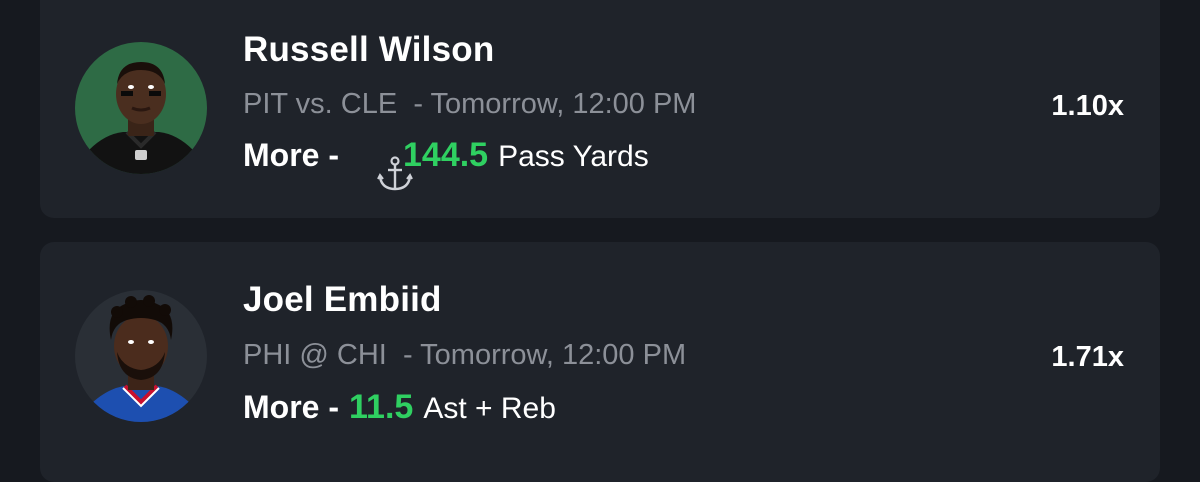 The width and height of the screenshot is (1200, 482). I want to click on matchup-info: PHI @ CHI - Tomorrow, 12:00 PM, so click(464, 355).